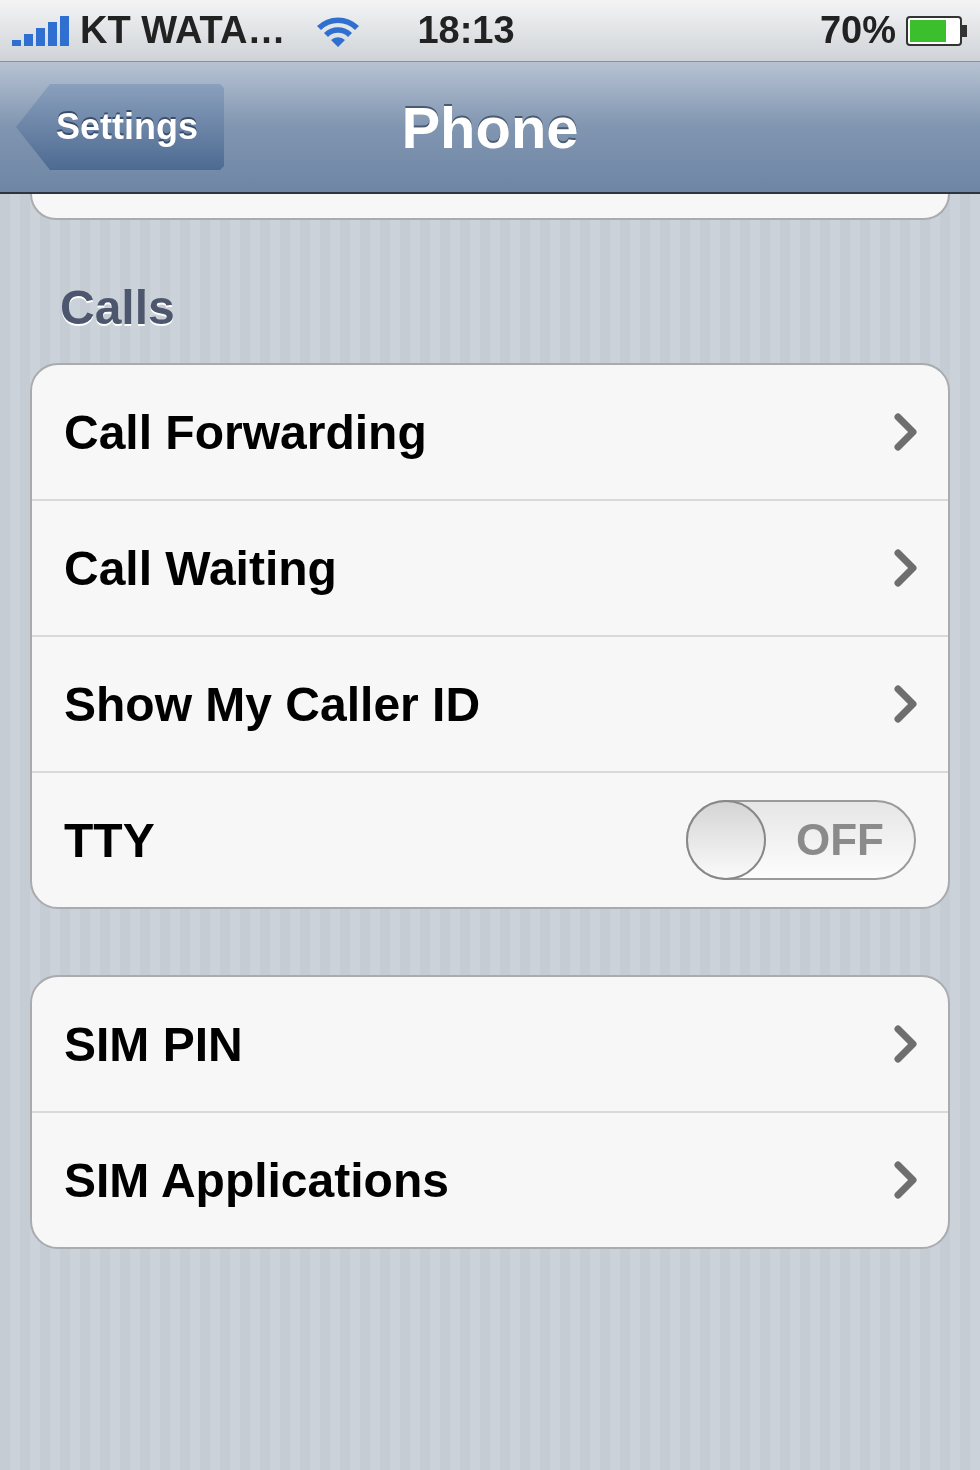 This screenshot has height=1470, width=980. What do you see at coordinates (479, 704) in the screenshot?
I see `row-label: Show My Caller ID` at bounding box center [479, 704].